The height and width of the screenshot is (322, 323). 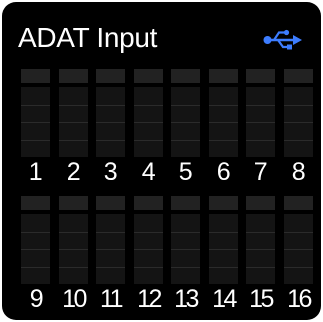 I want to click on channel-label: 8, so click(x=298, y=172).